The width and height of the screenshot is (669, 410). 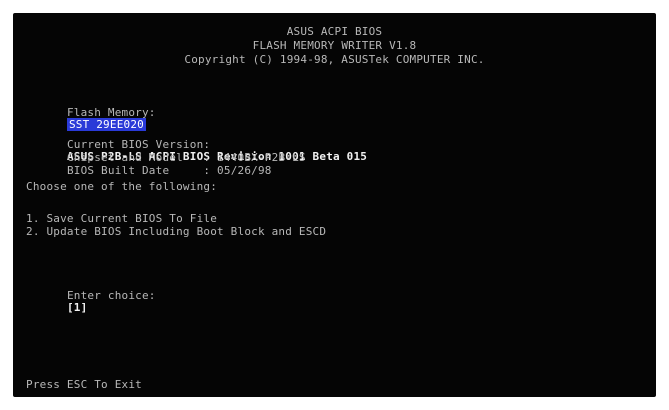 What do you see at coordinates (334, 31) in the screenshot?
I see `bios-title: ASUS ACPI BIOS` at bounding box center [334, 31].